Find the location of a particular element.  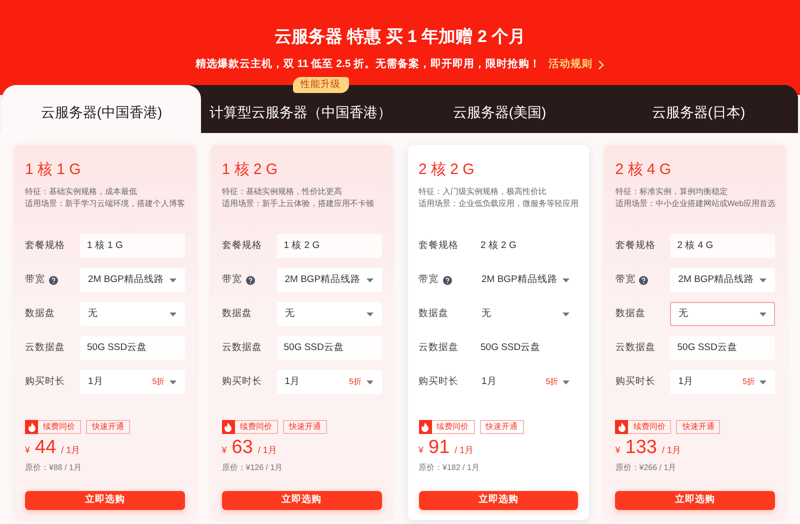

price: 63 is located at coordinates (242, 448).